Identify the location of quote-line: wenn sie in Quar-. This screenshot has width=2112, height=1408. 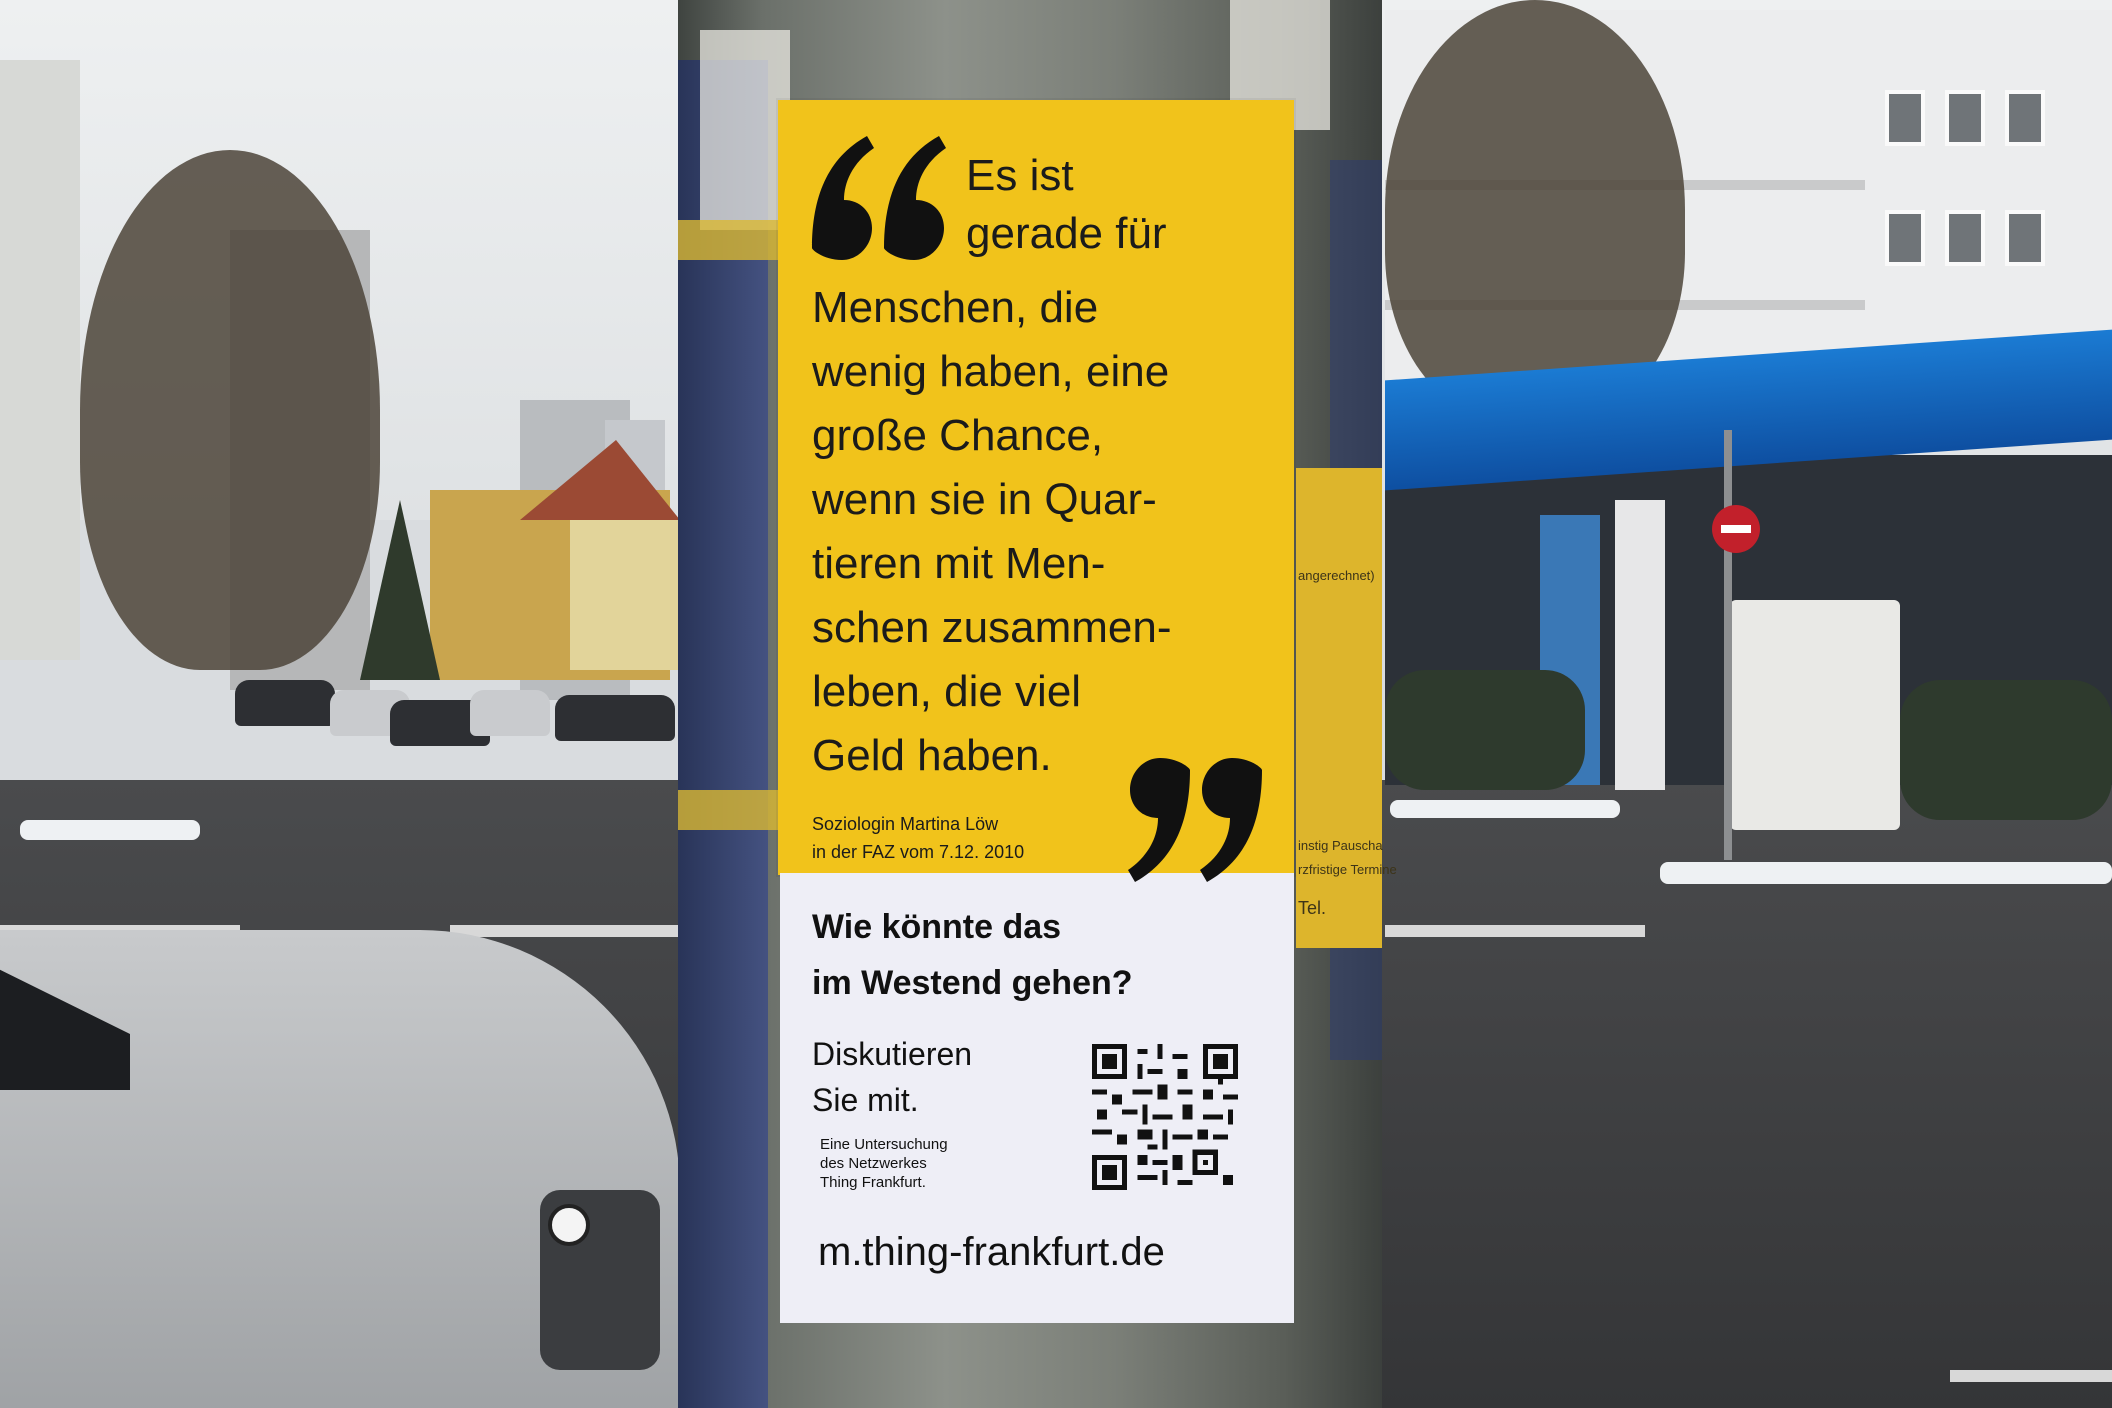
(984, 499).